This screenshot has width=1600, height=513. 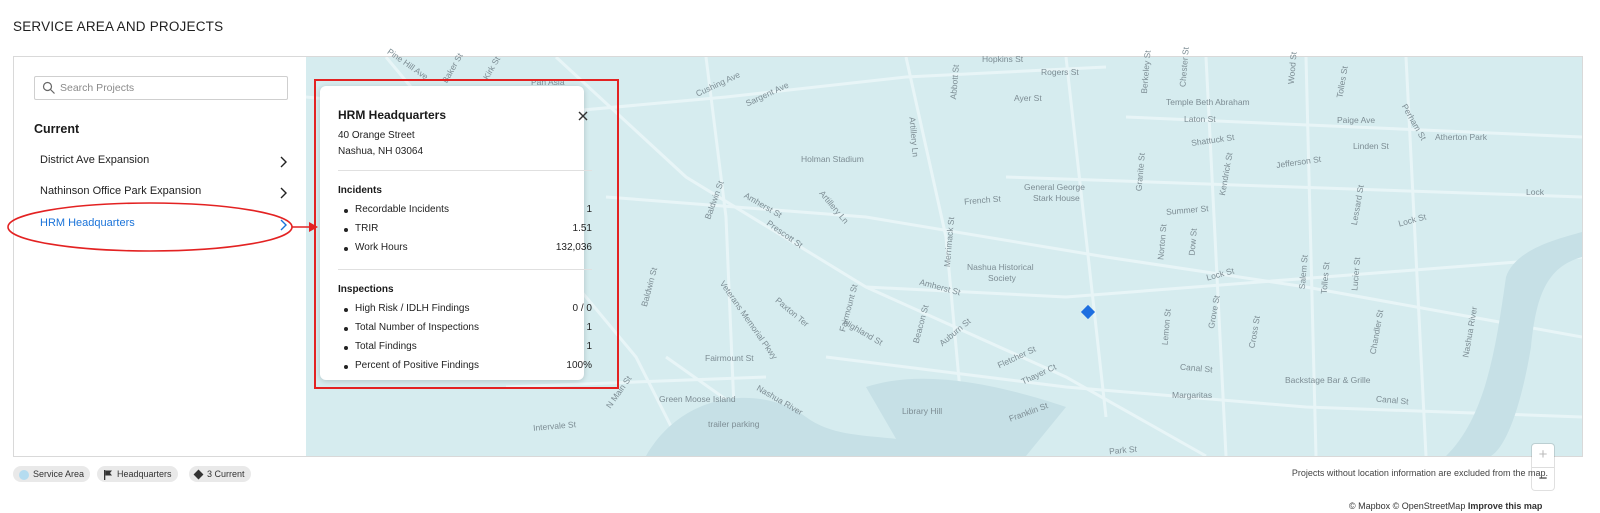 I want to click on annotation-ellipse, so click(x=150, y=227).